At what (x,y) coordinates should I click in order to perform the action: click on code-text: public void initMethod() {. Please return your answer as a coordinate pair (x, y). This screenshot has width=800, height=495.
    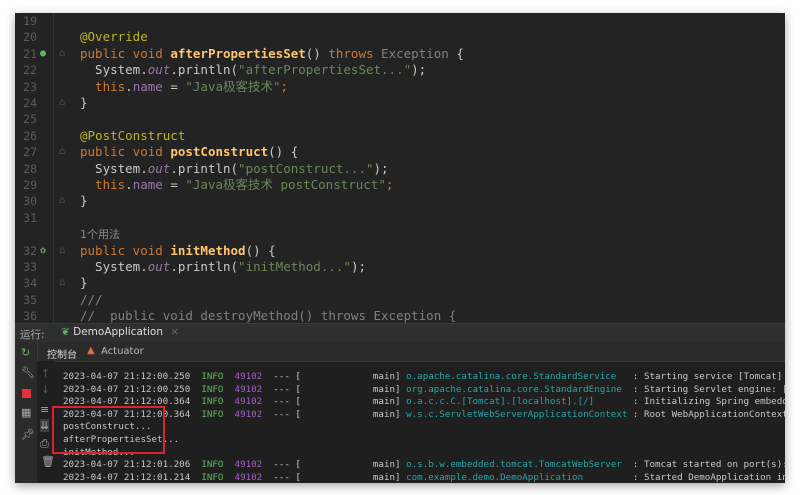
    Looking at the image, I should click on (178, 251).